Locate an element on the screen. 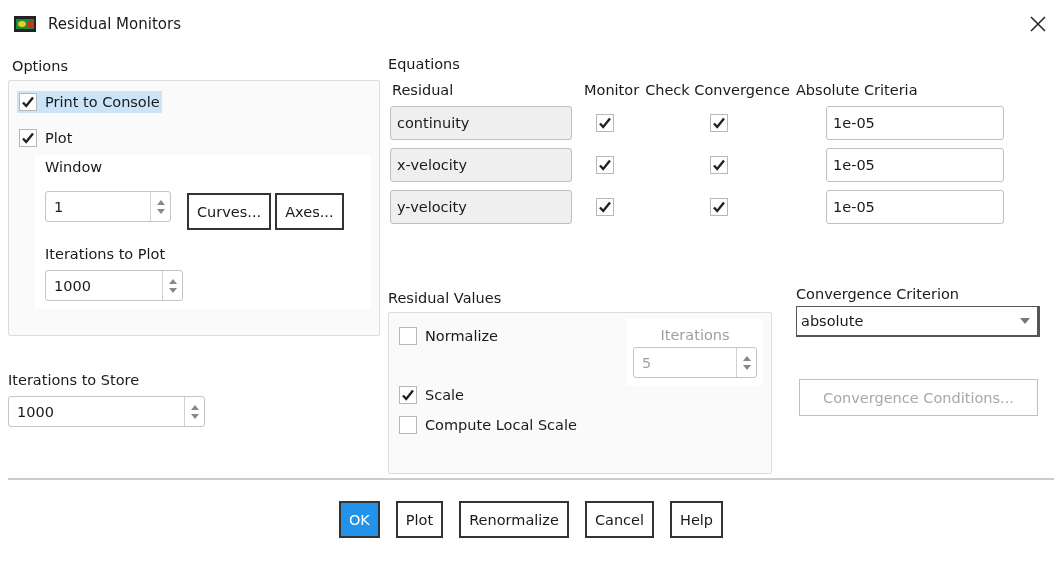 The image size is (1062, 571). field-label: Iterations to Store is located at coordinates (74, 380).